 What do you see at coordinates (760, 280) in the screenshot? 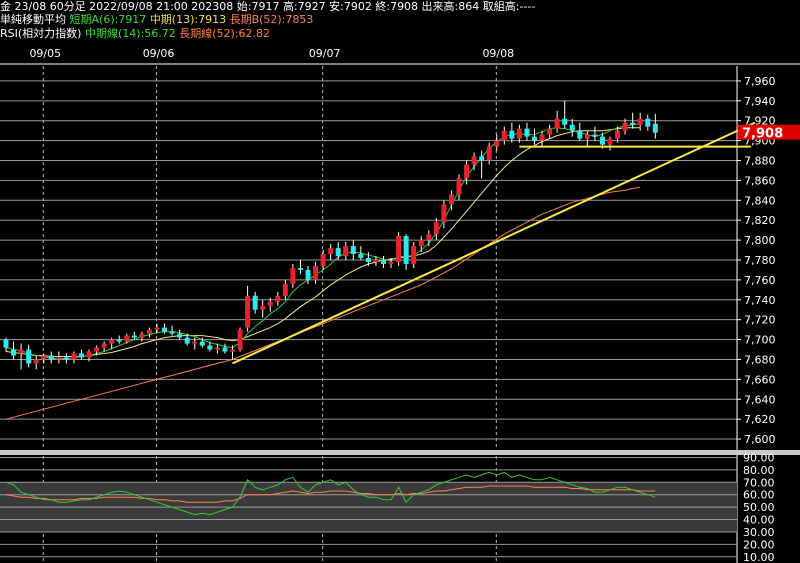
I see `price-tick-label: 7,760` at bounding box center [760, 280].